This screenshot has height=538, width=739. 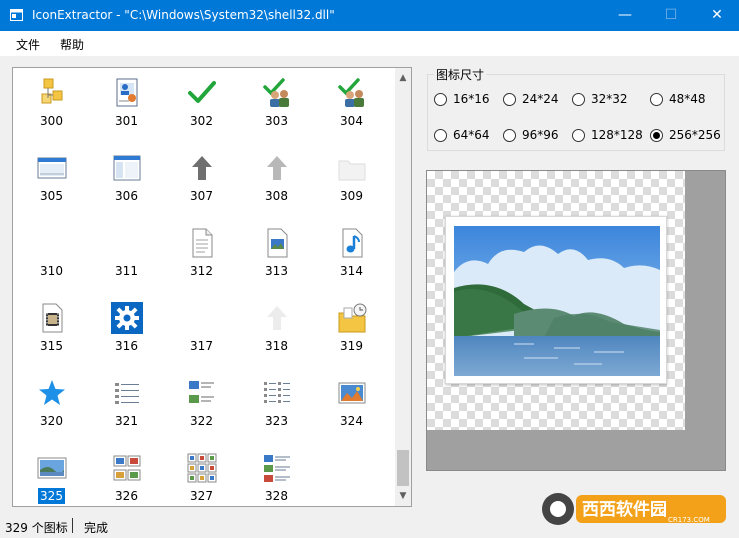 What do you see at coordinates (16, 15) in the screenshot?
I see `app-window-icon` at bounding box center [16, 15].